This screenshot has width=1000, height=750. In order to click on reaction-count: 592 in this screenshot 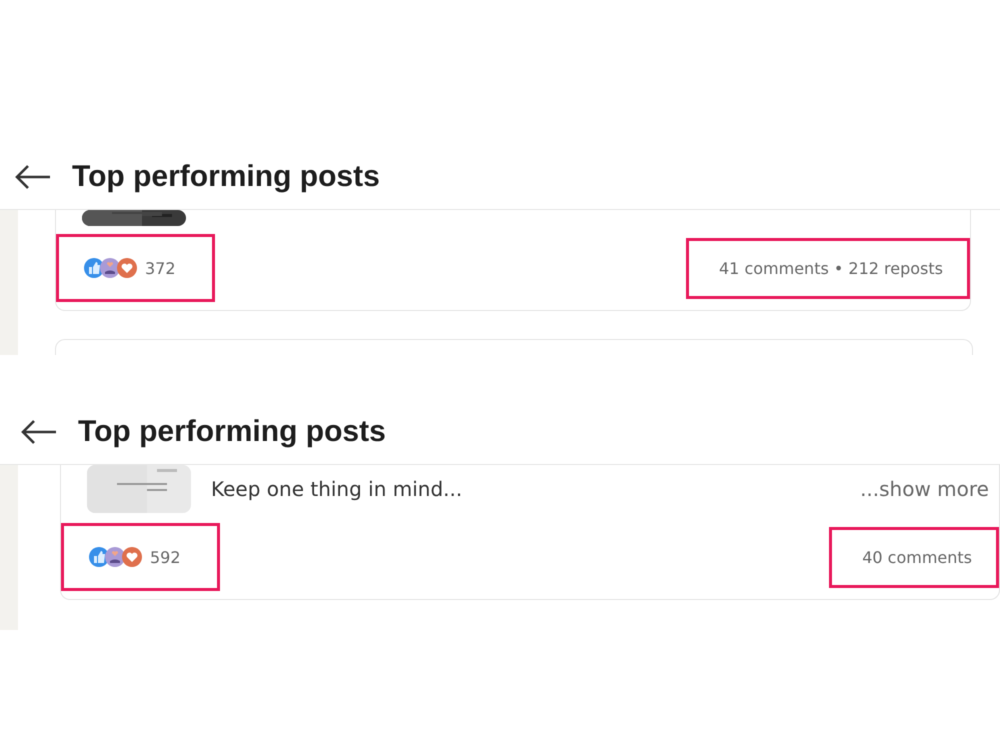, I will do `click(165, 557)`.